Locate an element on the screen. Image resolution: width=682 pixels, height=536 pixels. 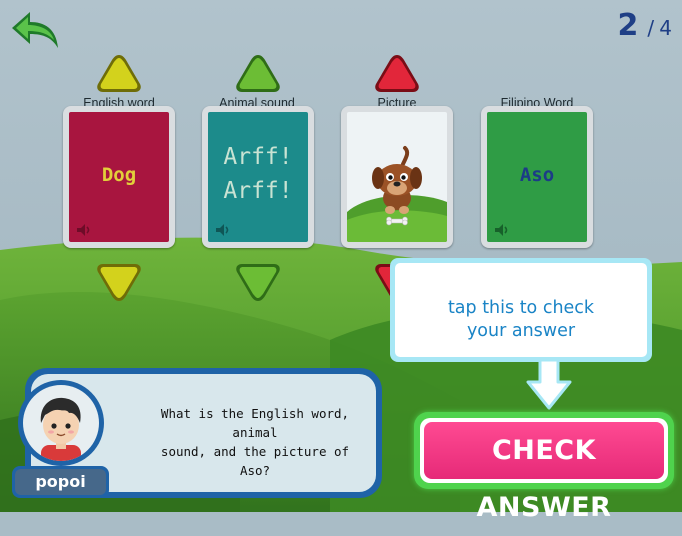
progress-total: 4 is located at coordinates (665, 28).